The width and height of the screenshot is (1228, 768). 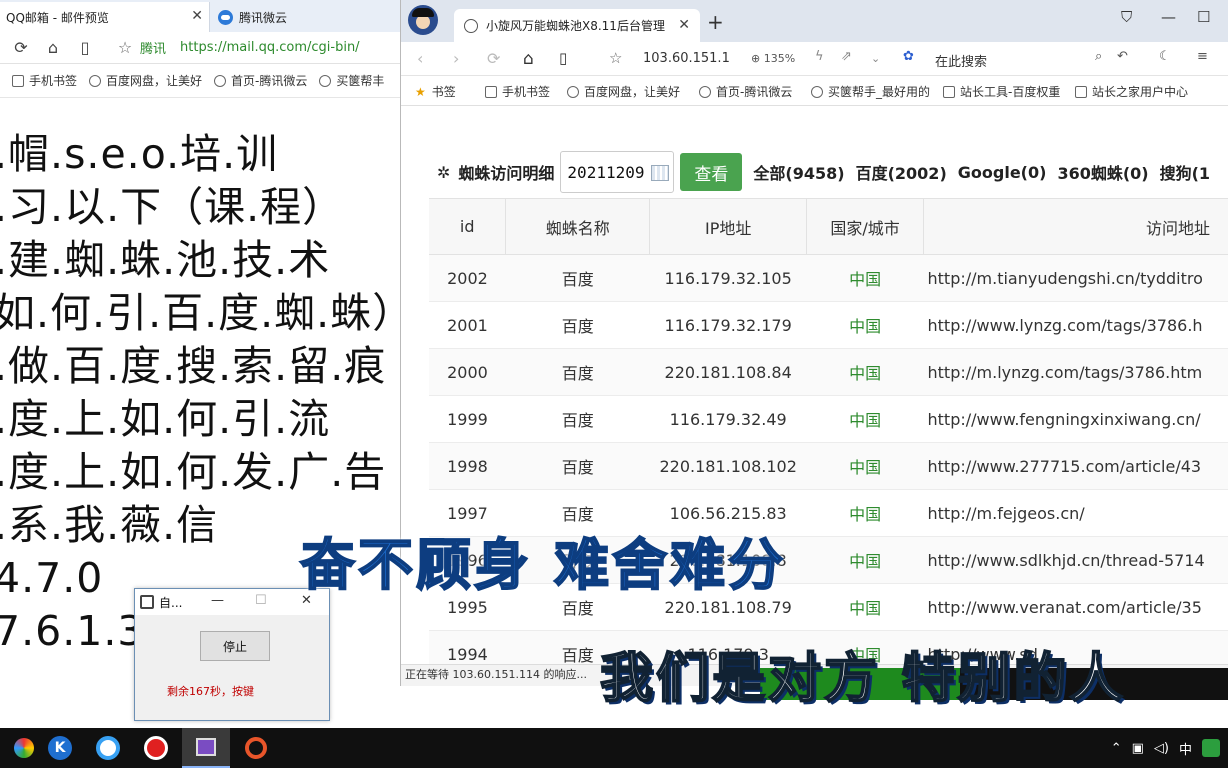 I want to click on tab-qq-mail: QQ邮箱 - 邮件预览 ✕, so click(x=105, y=17).